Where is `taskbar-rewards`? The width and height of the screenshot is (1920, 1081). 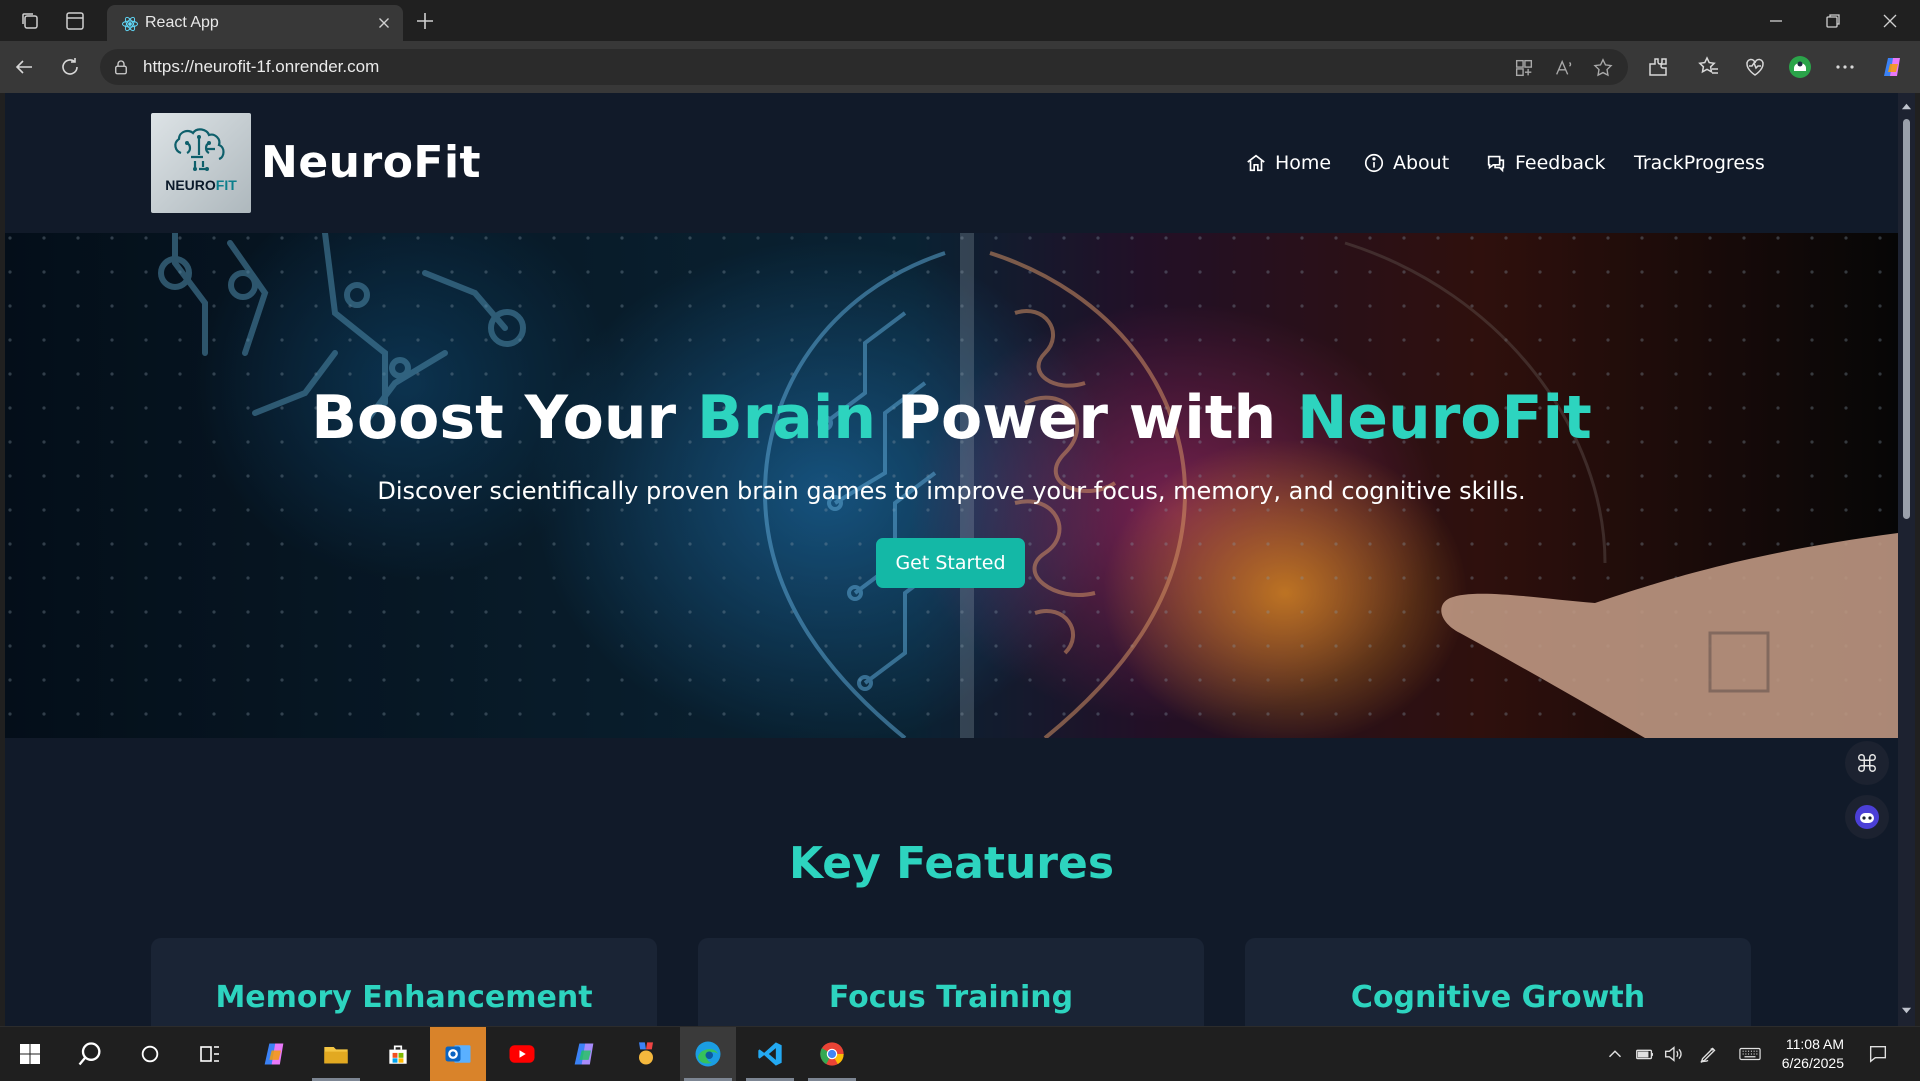 taskbar-rewards is located at coordinates (646, 1054).